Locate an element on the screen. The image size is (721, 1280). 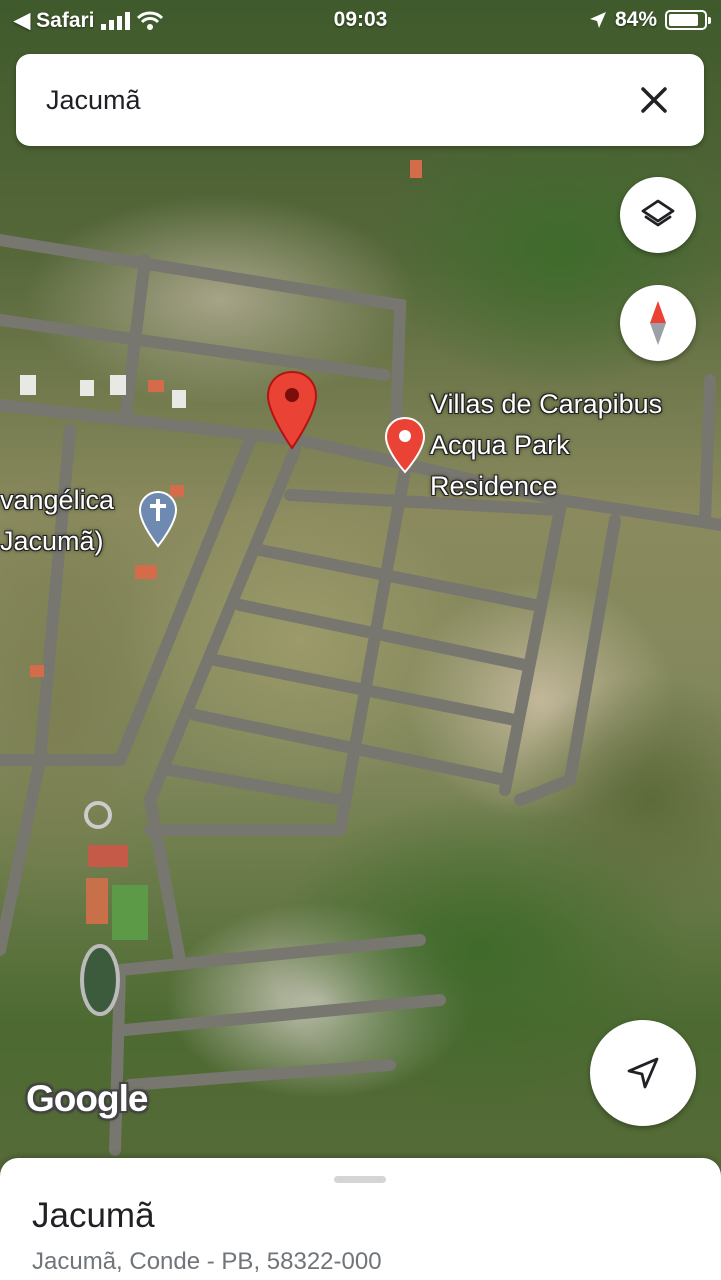
my-location-button is located at coordinates (643, 1073).